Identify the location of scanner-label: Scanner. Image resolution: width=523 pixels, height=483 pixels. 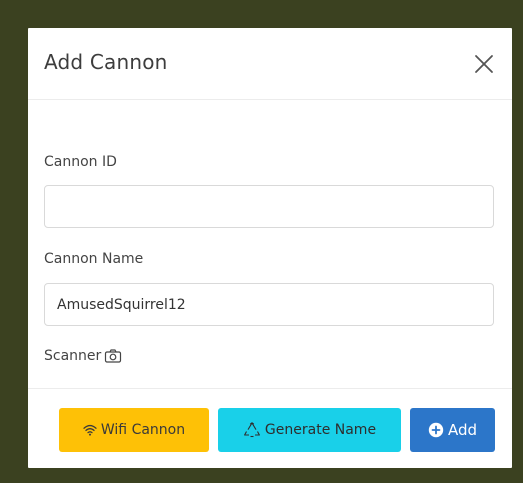
(73, 356).